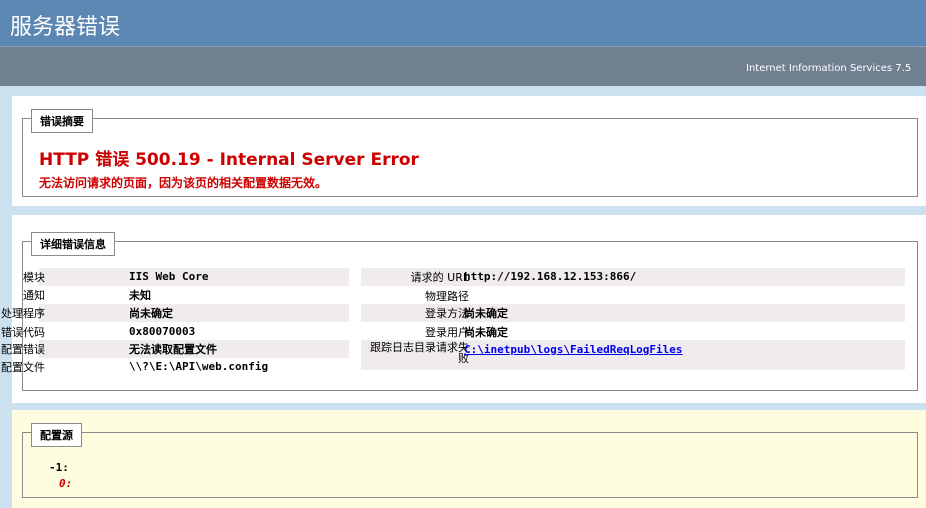 Image resolution: width=926 pixels, height=508 pixels. What do you see at coordinates (175, 313) in the screenshot?
I see `detail-row-handler: 处理程序 尚未确定` at bounding box center [175, 313].